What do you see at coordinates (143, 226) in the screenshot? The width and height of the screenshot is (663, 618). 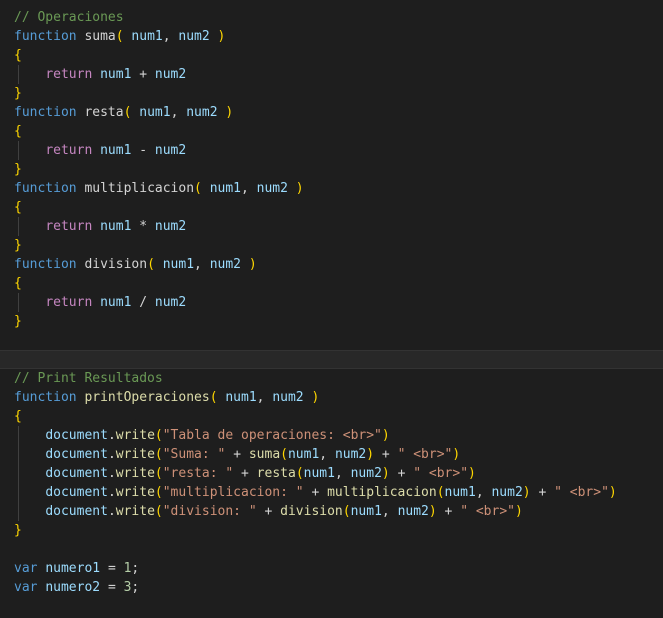 I see `code-token-pun: *` at bounding box center [143, 226].